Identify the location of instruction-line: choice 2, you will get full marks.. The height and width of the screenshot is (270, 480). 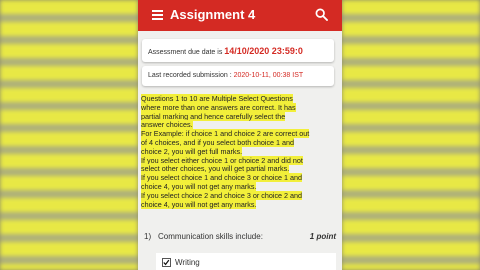
(192, 151).